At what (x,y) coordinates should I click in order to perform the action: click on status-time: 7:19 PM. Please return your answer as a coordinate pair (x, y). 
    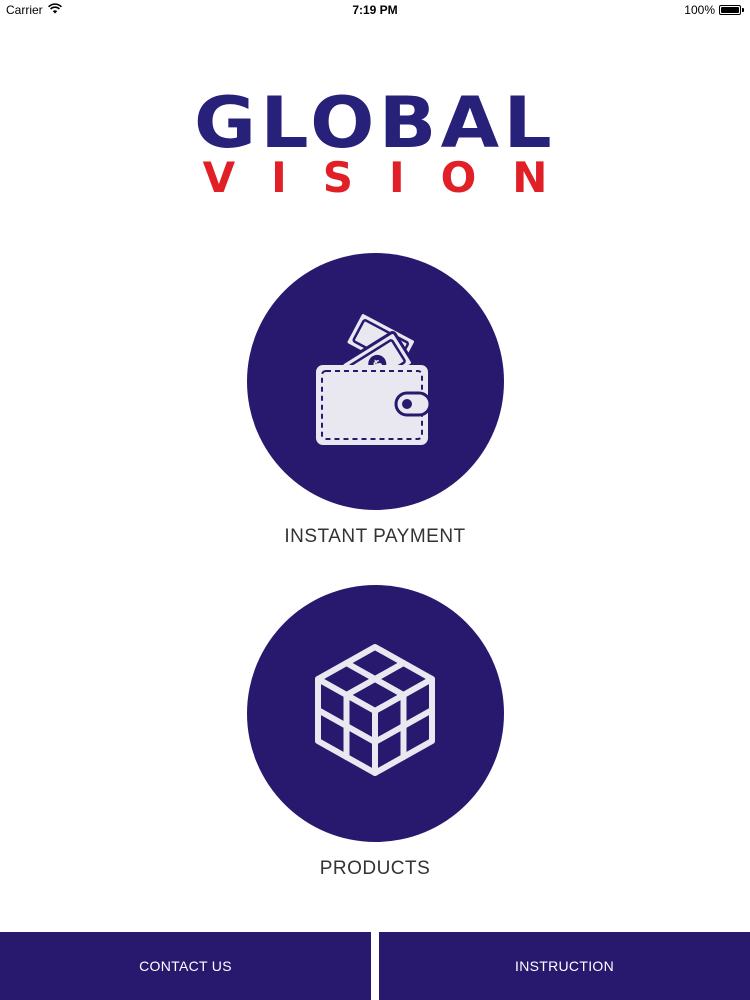
    Looking at the image, I should click on (375, 10).